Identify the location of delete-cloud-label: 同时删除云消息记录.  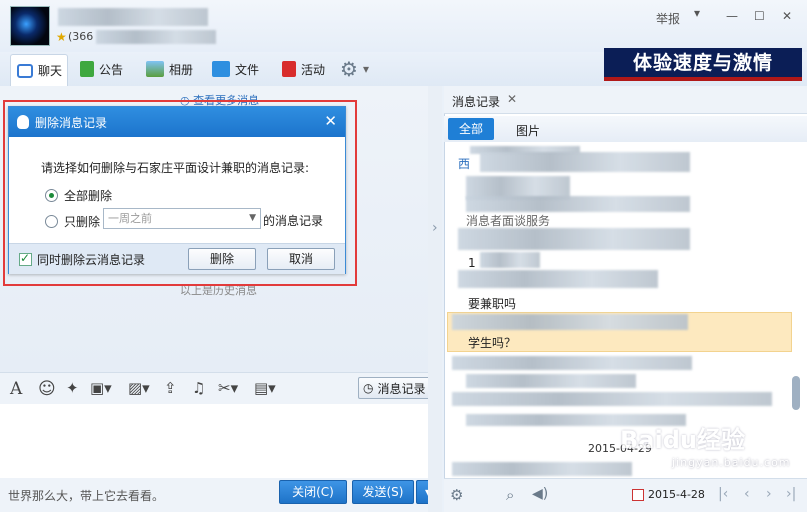
(91, 260).